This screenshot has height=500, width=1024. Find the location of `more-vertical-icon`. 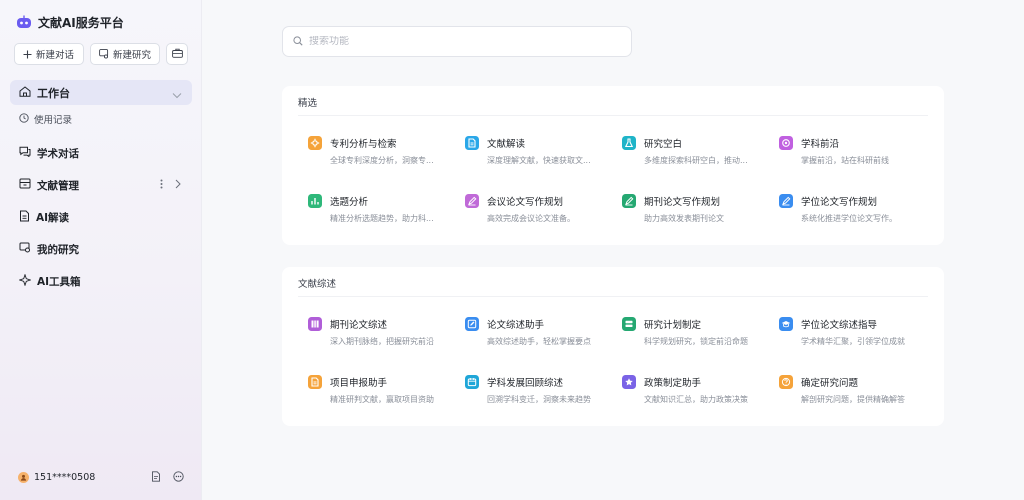

more-vertical-icon is located at coordinates (161, 184).